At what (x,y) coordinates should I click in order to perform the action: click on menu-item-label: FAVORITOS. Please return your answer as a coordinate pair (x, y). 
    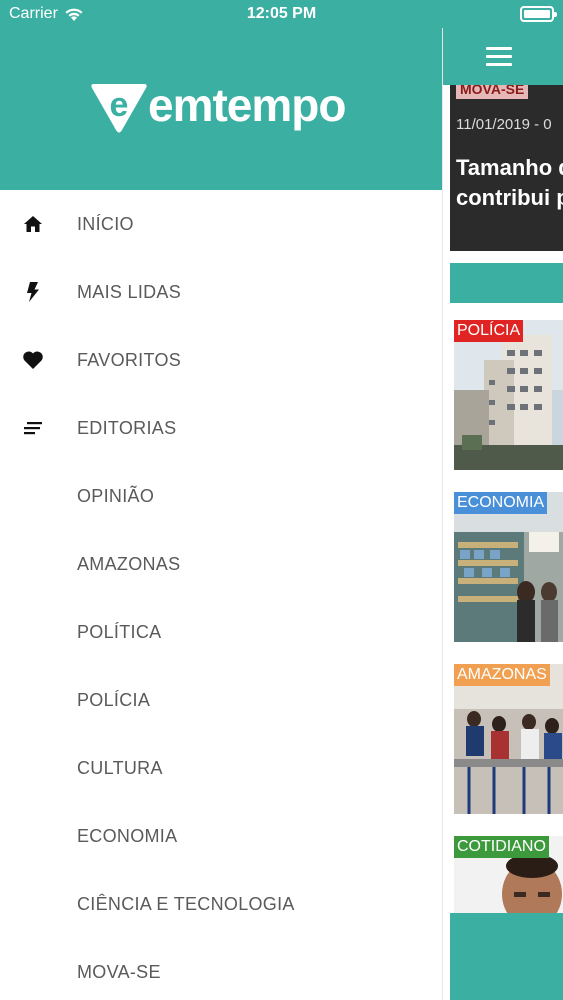
    Looking at the image, I should click on (129, 359).